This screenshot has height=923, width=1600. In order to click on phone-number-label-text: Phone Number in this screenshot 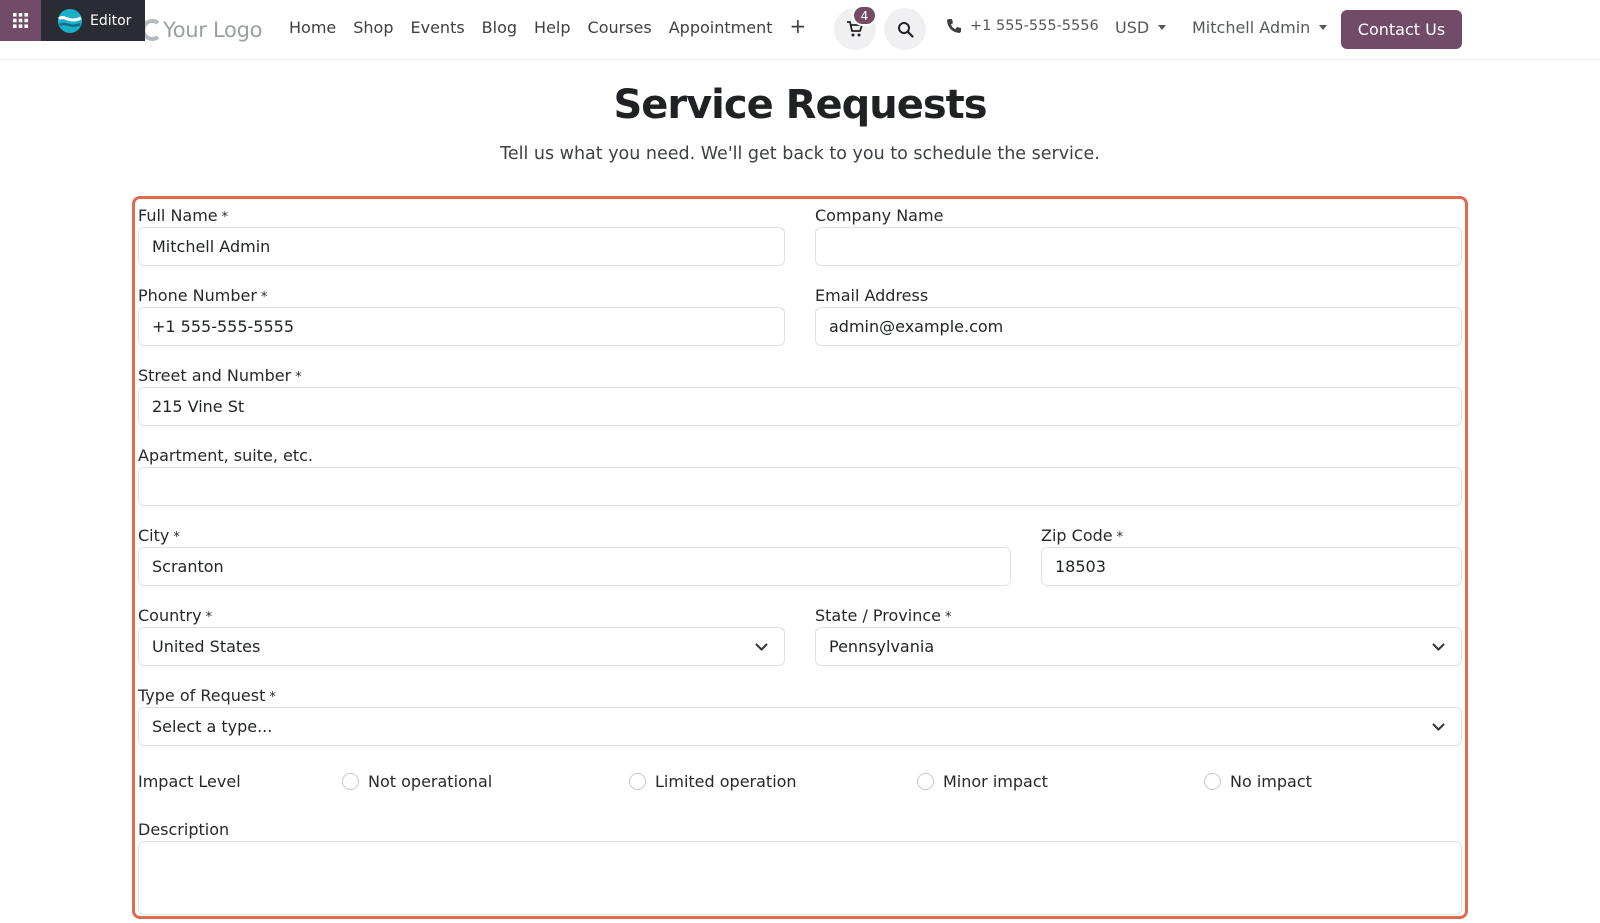, I will do `click(197, 295)`.